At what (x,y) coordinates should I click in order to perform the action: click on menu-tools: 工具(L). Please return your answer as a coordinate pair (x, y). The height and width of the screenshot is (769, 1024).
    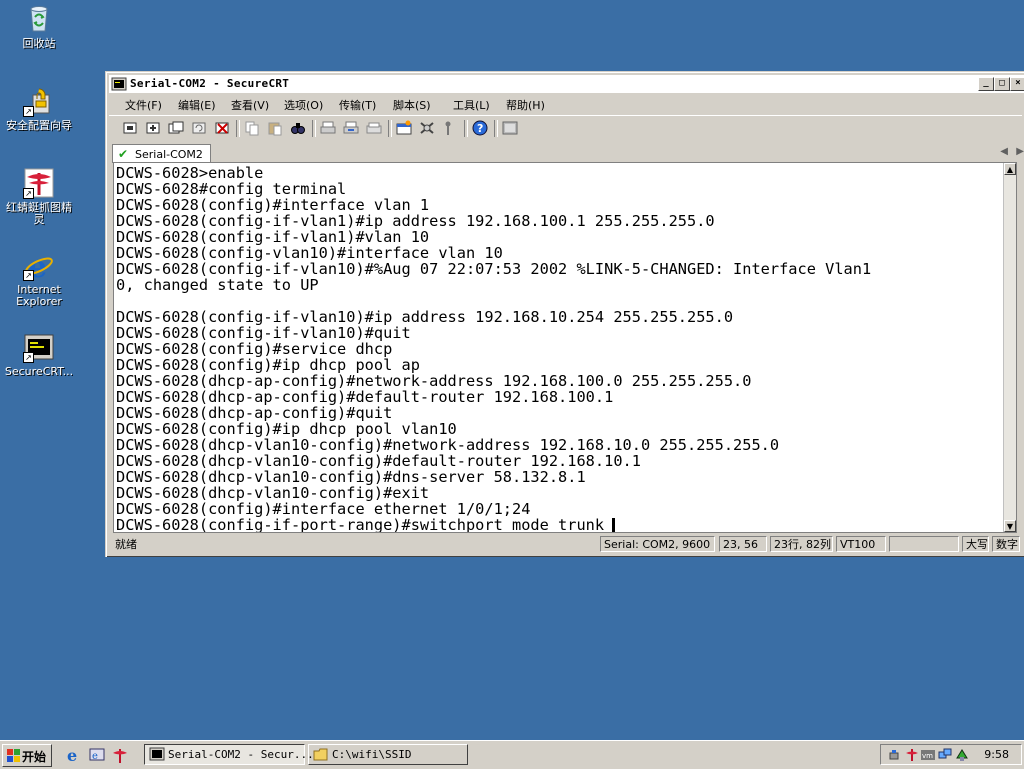
    Looking at the image, I should click on (471, 105).